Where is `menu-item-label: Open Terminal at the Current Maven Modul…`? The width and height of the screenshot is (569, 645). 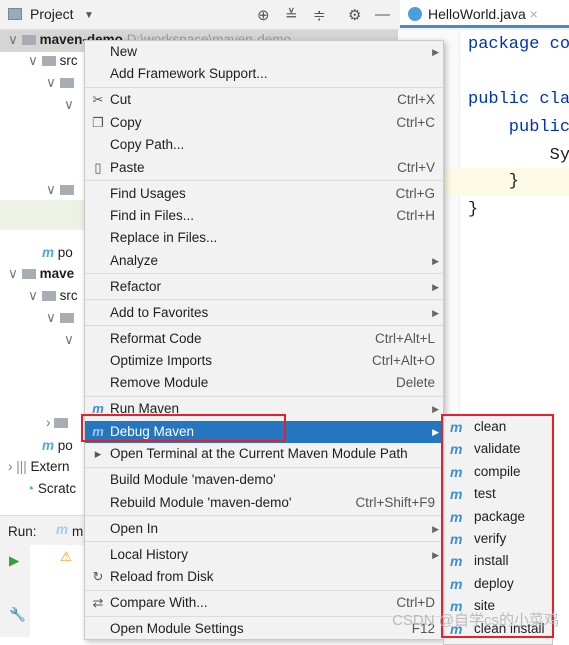
menu-item-label: Open Terminal at the Current Maven Modul… is located at coordinates (259, 454).